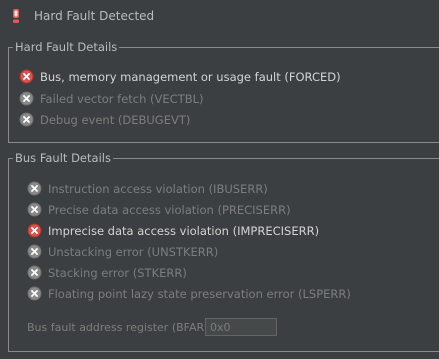  I want to click on error-icon, so click(16, 16).